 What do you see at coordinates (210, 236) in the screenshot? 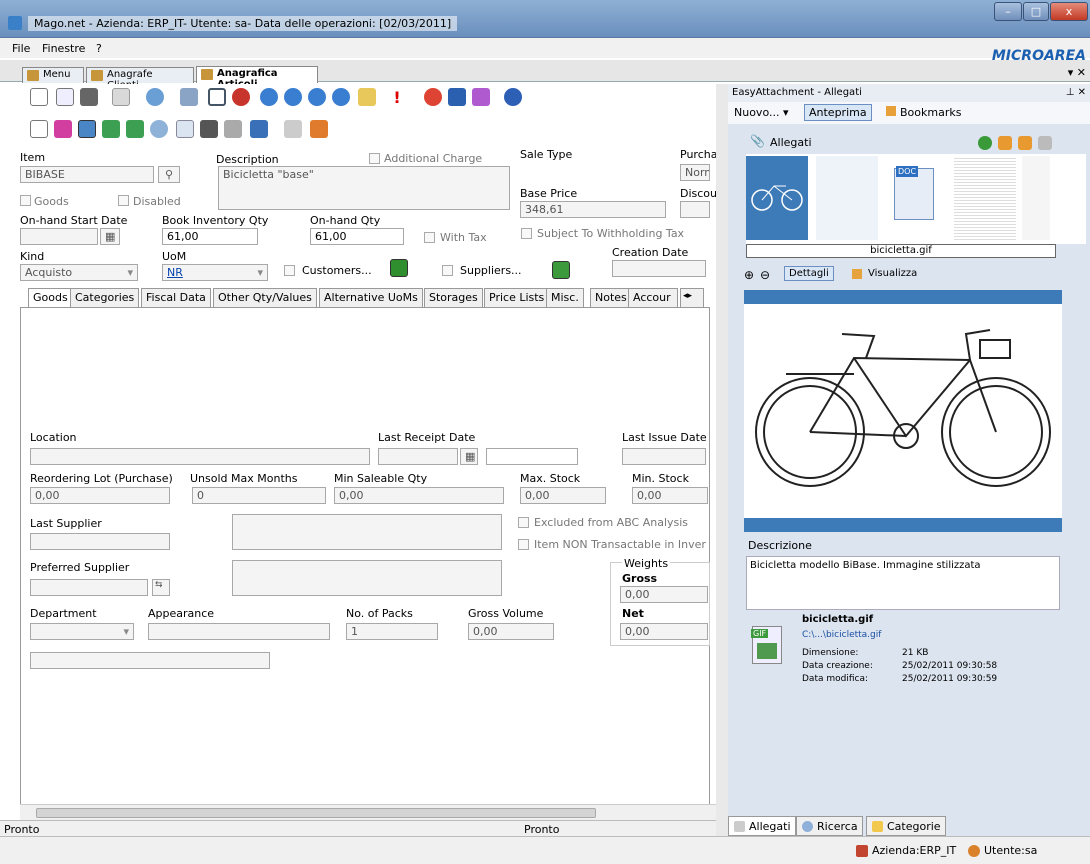
I see `book-inventory-field: 61,00` at bounding box center [210, 236].